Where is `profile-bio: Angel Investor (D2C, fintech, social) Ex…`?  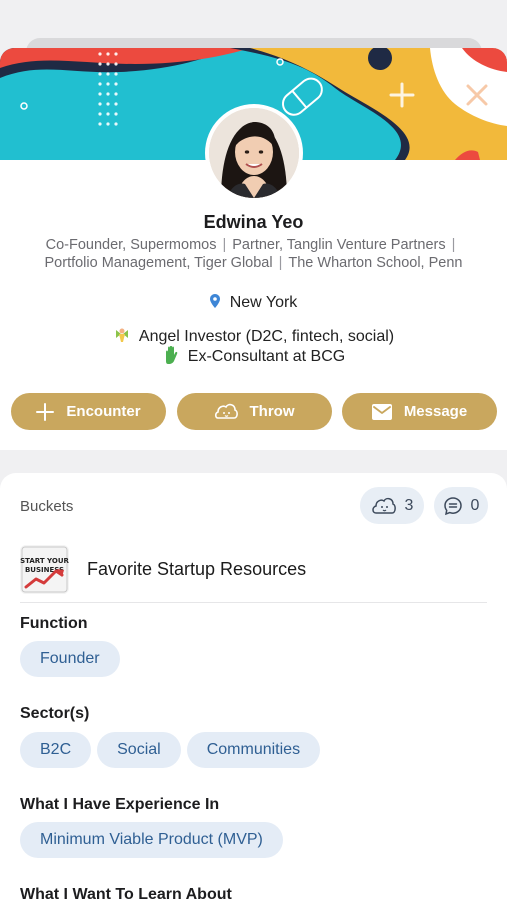
profile-bio: Angel Investor (D2C, fintech, social) Ex… is located at coordinates (253, 346).